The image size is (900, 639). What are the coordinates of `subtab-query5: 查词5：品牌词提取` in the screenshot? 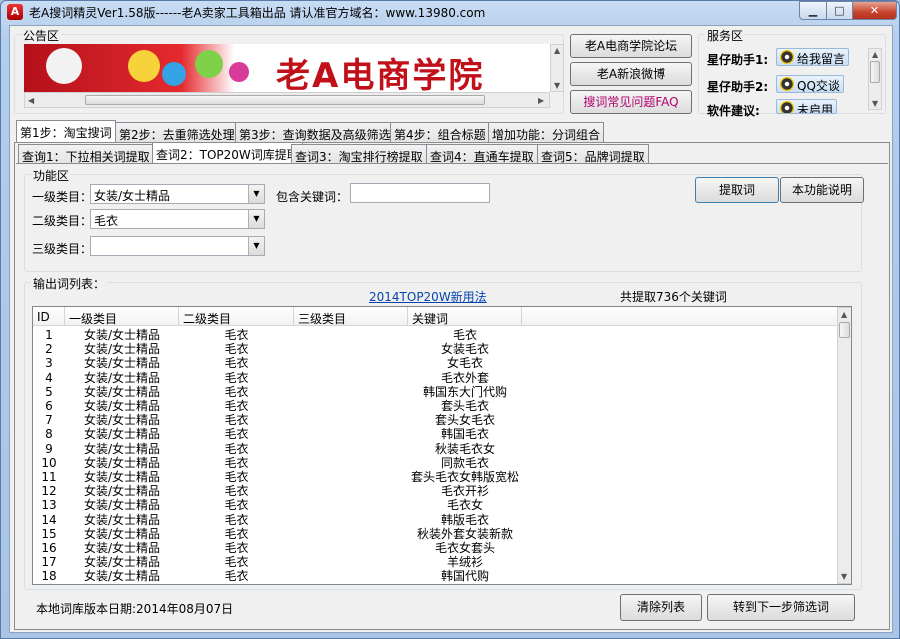 It's located at (593, 154).